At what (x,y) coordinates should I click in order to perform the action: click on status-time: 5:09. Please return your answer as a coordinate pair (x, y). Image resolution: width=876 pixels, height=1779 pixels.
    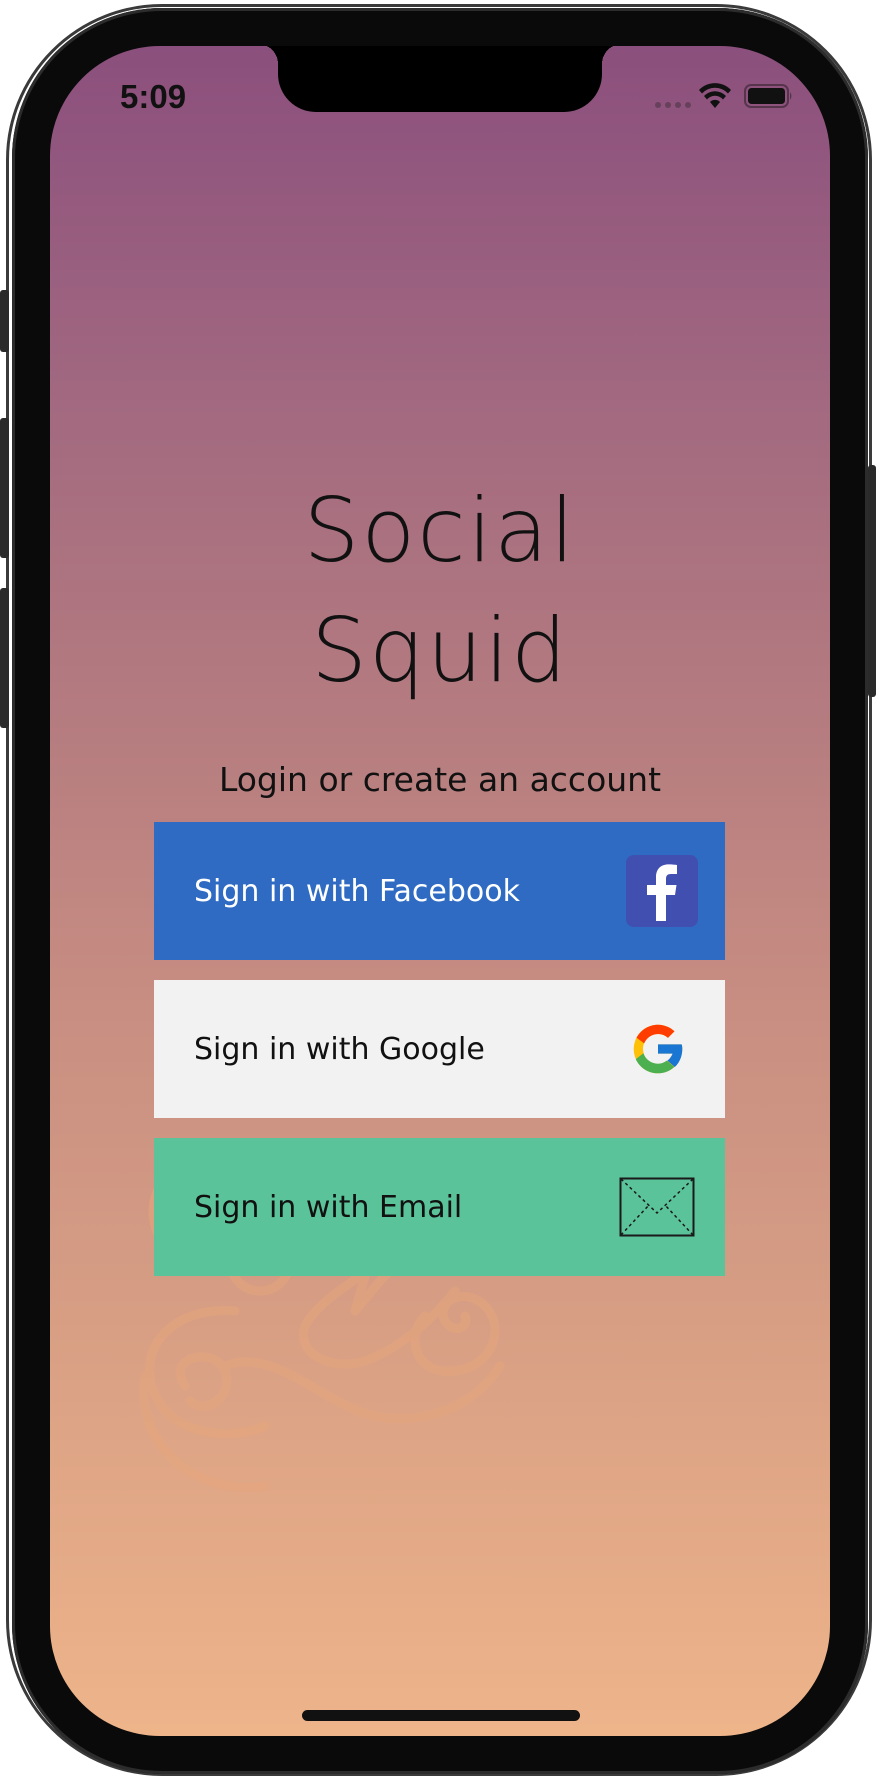
    Looking at the image, I should click on (153, 96).